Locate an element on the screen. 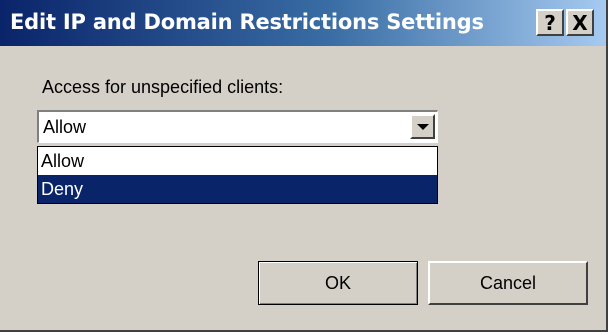 This screenshot has height=335, width=611. option-deny: Deny is located at coordinates (237, 189).